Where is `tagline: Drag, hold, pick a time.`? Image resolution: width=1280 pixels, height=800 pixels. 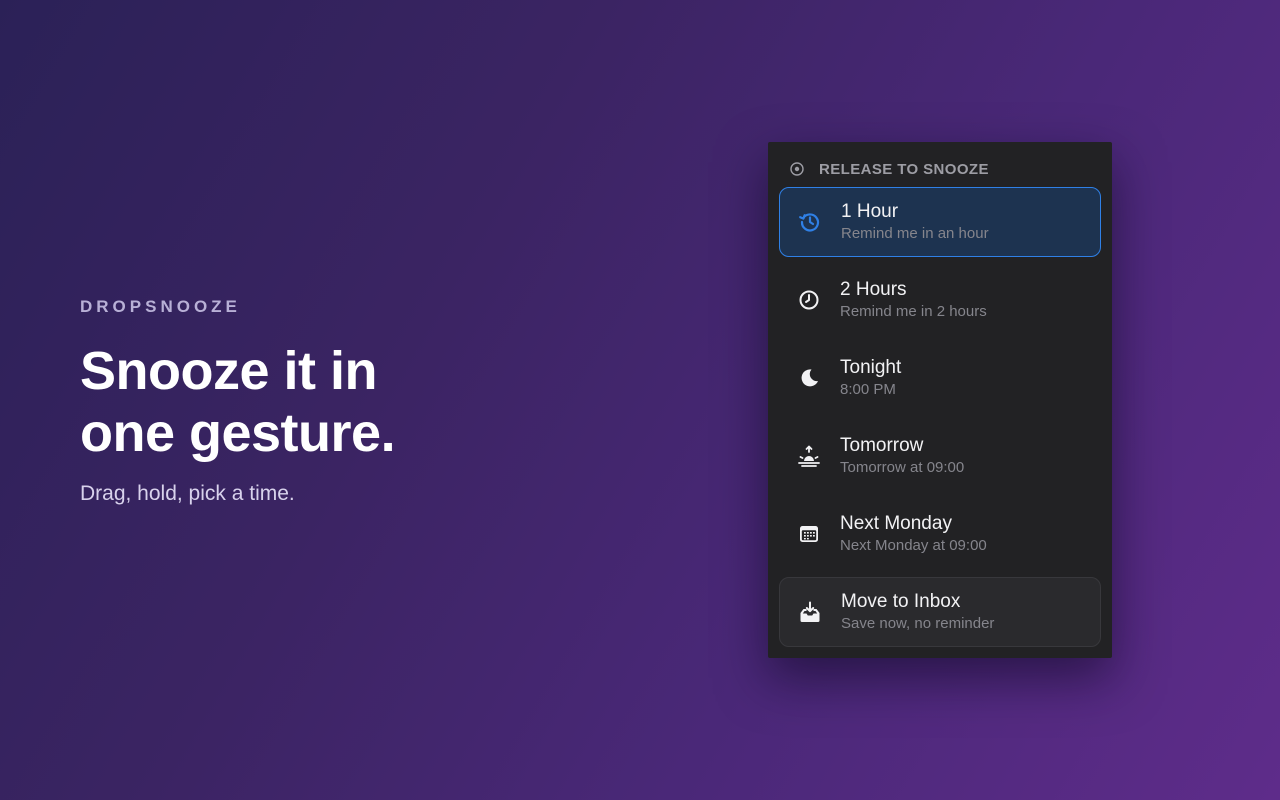 tagline: Drag, hold, pick a time. is located at coordinates (187, 493).